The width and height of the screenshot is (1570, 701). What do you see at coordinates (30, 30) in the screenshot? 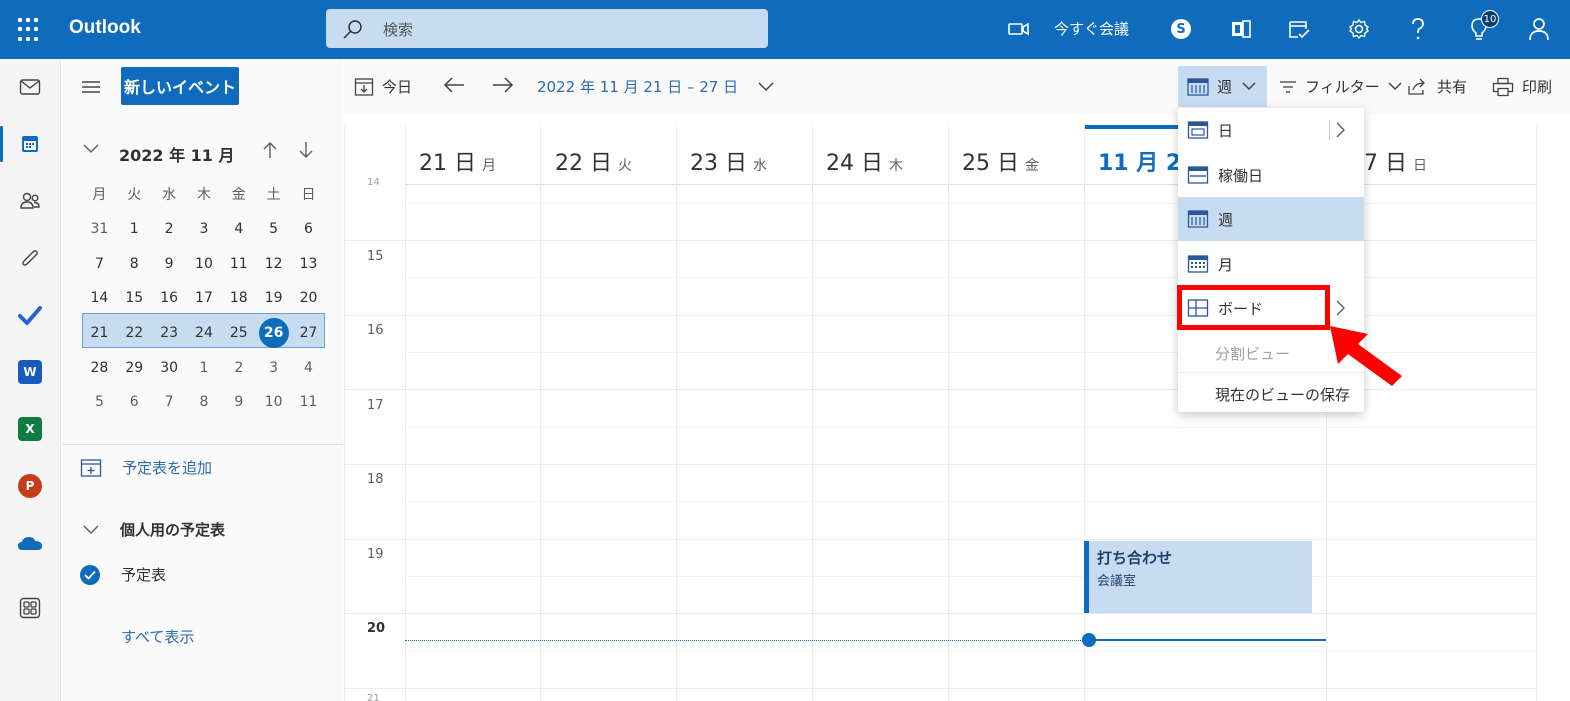
I see `app-launcher-icon` at bounding box center [30, 30].